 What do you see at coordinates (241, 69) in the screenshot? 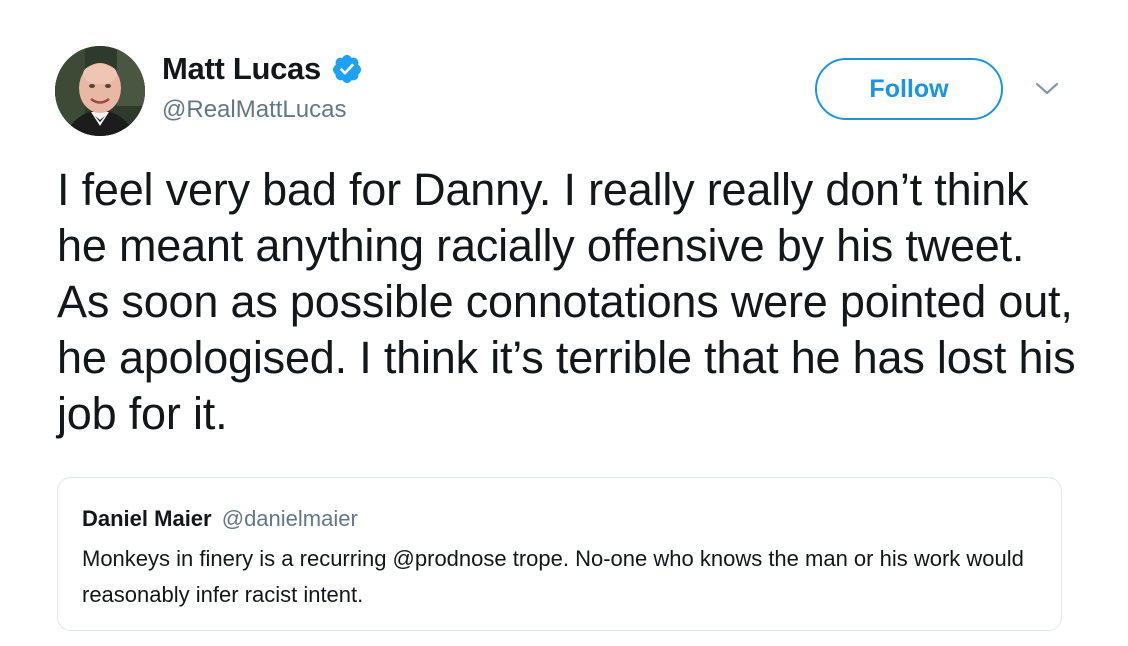
I see `author-display-name: Matt Lucas` at bounding box center [241, 69].